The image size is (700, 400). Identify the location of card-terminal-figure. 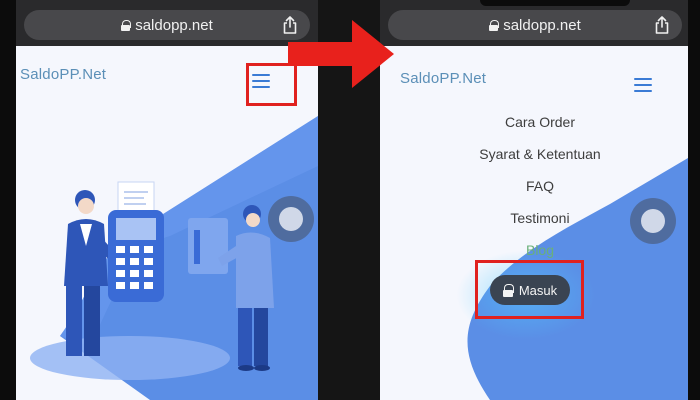
(136, 241).